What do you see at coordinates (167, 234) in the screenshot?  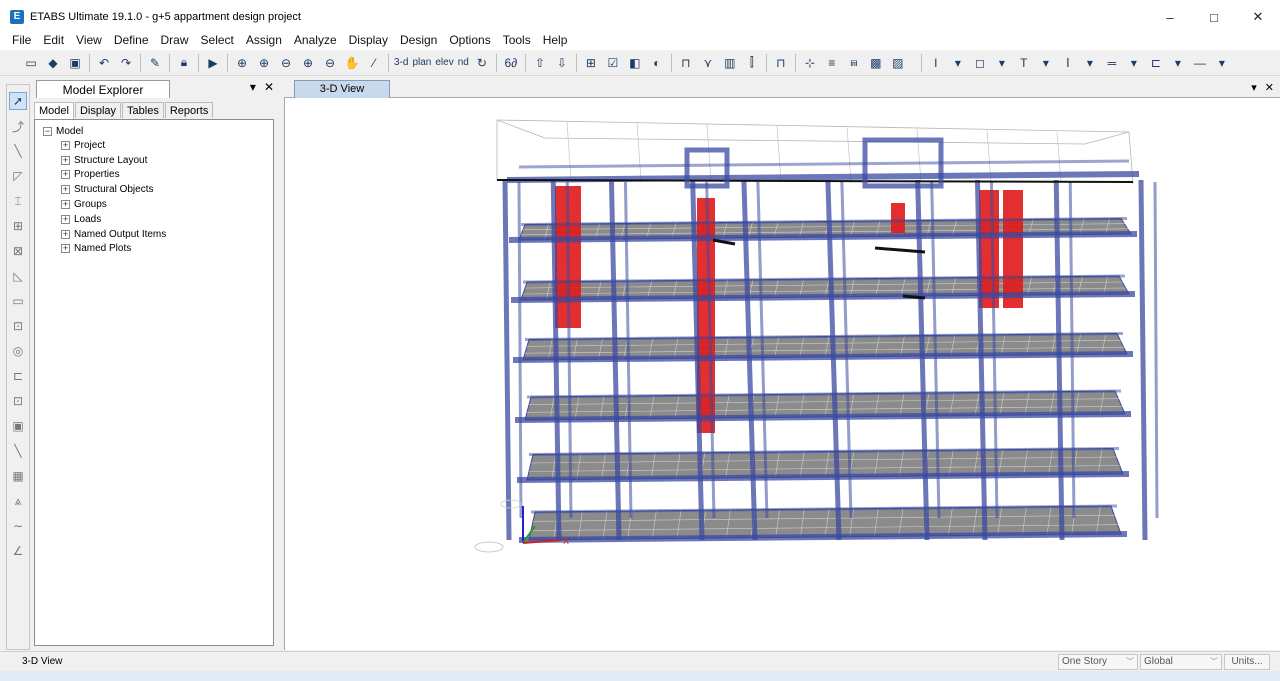 I see `tree-node-named-output-items: + Named Output Items` at bounding box center [167, 234].